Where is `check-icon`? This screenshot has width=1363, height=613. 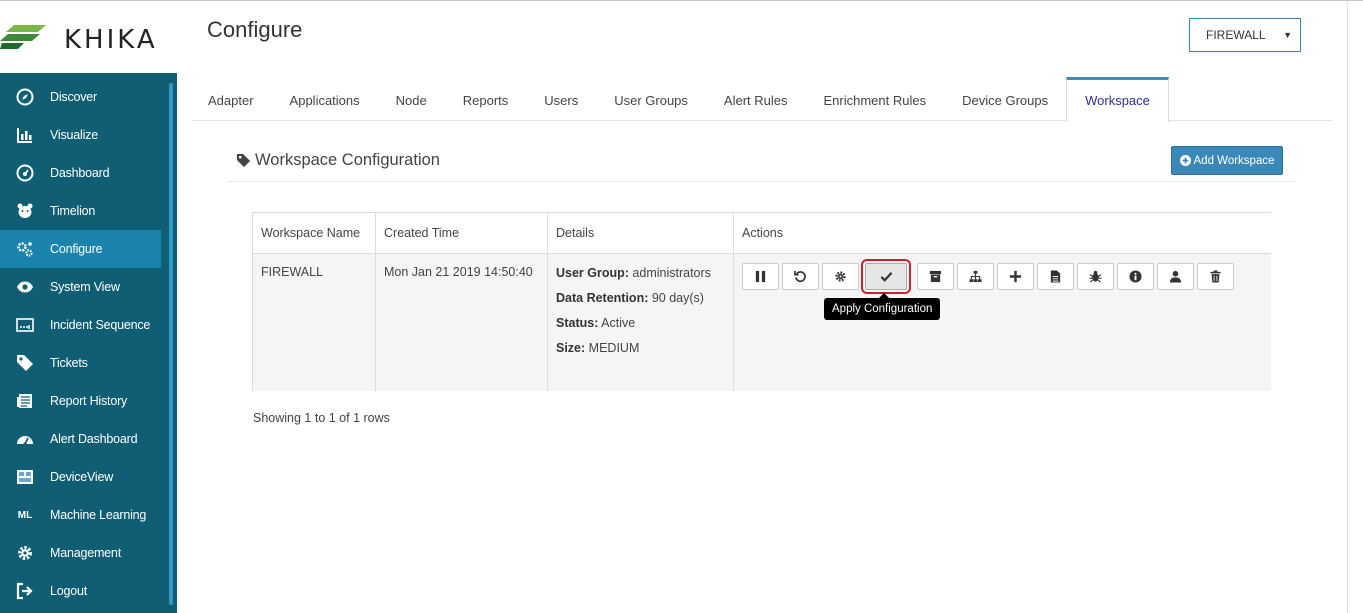 check-icon is located at coordinates (886, 276).